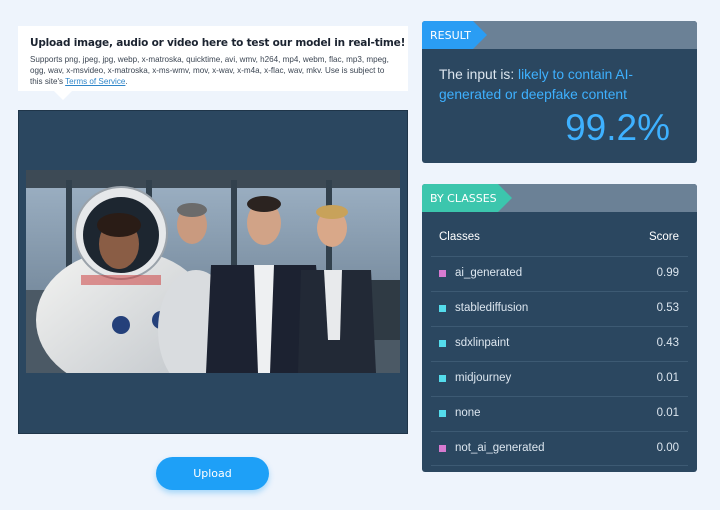 The image size is (720, 510). What do you see at coordinates (459, 237) in the screenshot?
I see `column-header-classes: Classes` at bounding box center [459, 237].